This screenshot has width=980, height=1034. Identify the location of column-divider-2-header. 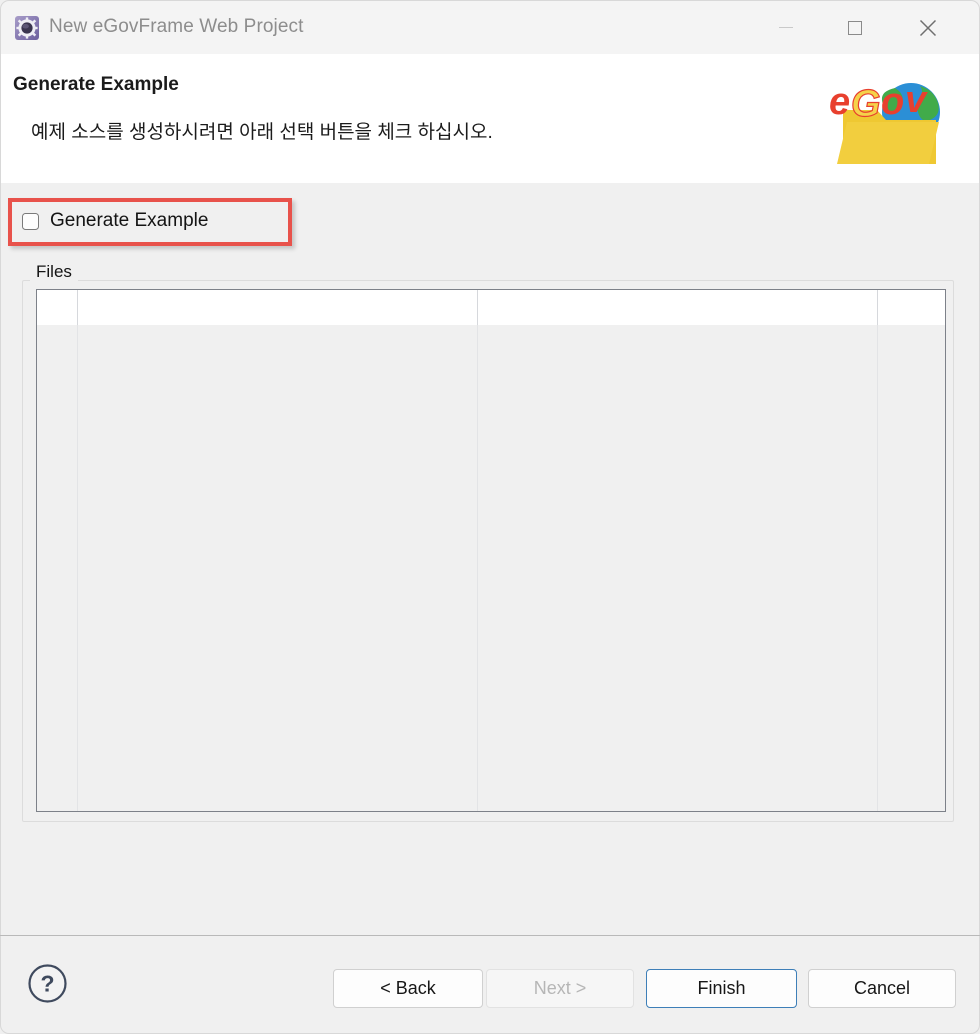
(477, 307).